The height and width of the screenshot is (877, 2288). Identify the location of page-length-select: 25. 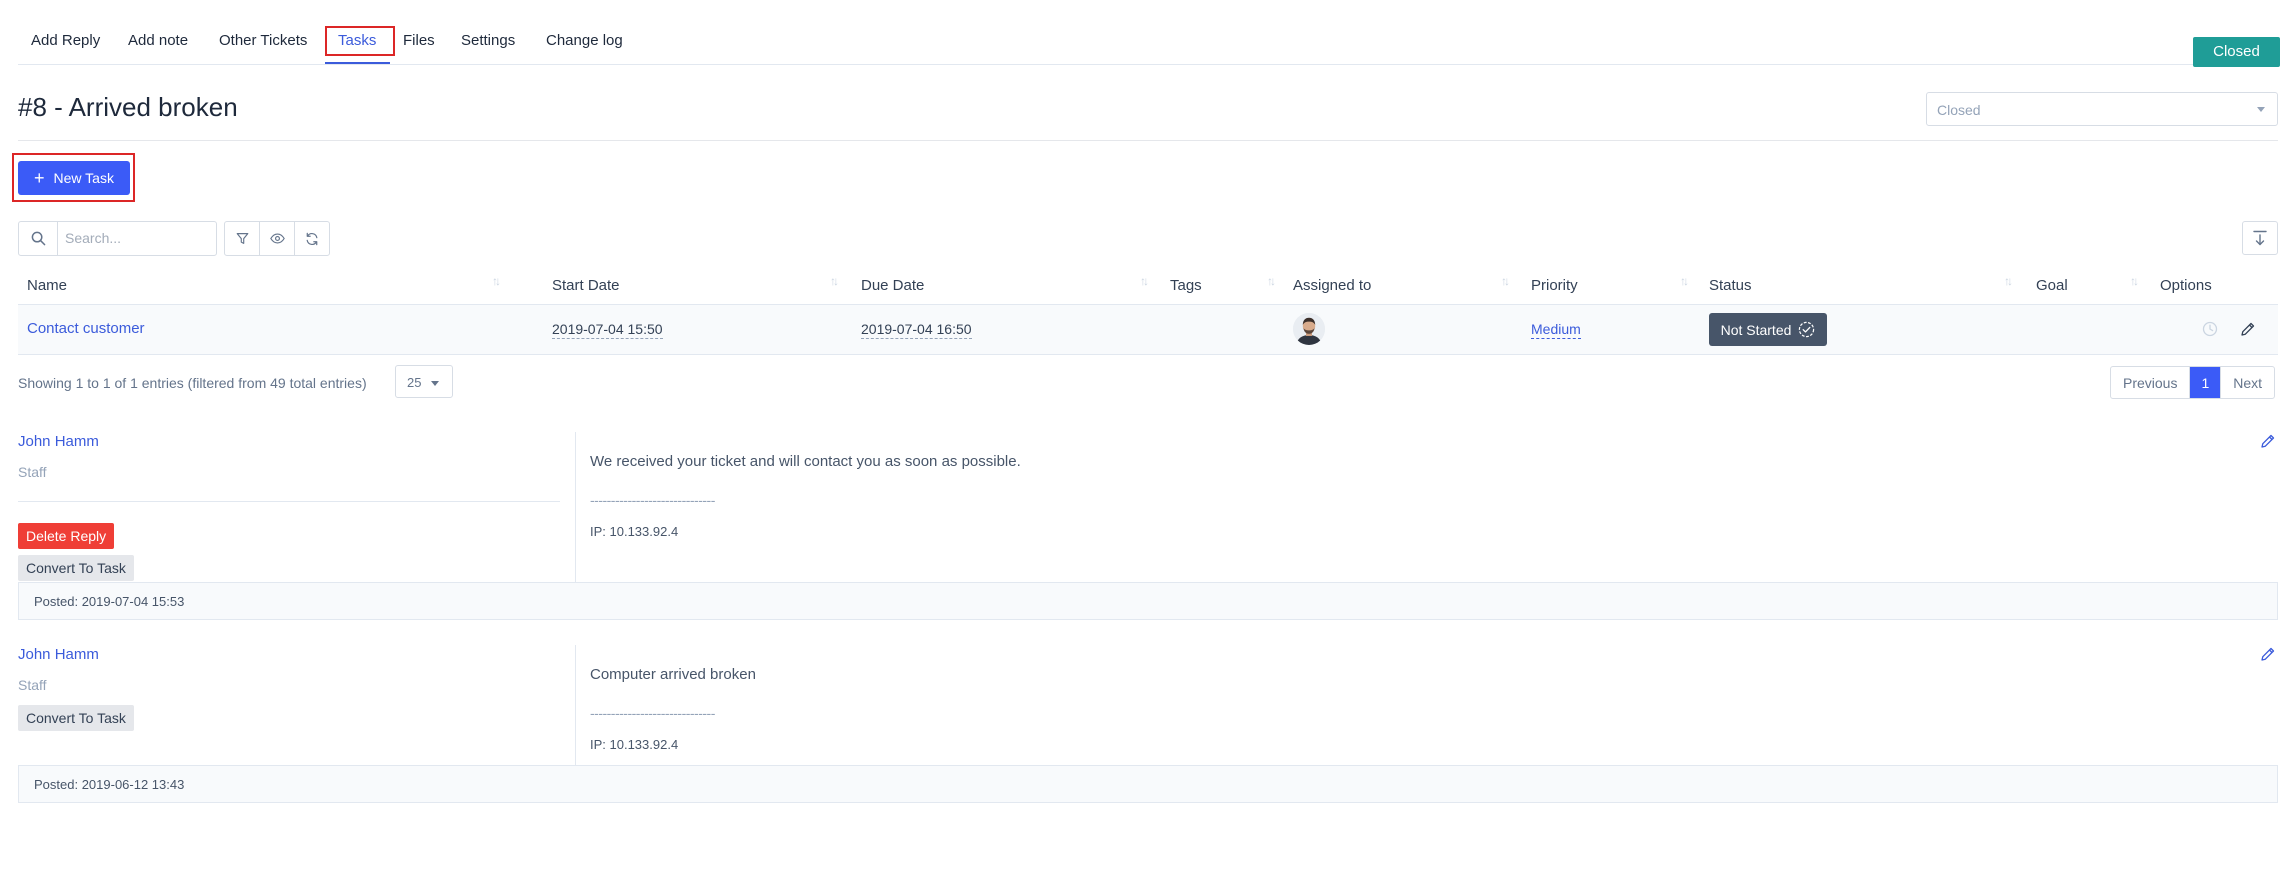
(424, 381).